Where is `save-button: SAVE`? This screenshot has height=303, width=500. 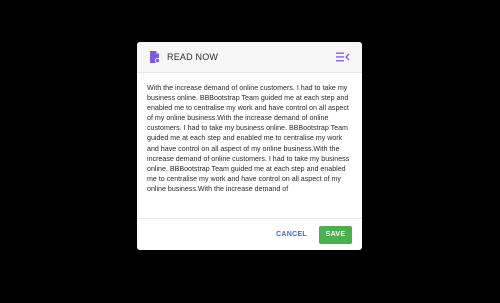
save-button: SAVE is located at coordinates (335, 234).